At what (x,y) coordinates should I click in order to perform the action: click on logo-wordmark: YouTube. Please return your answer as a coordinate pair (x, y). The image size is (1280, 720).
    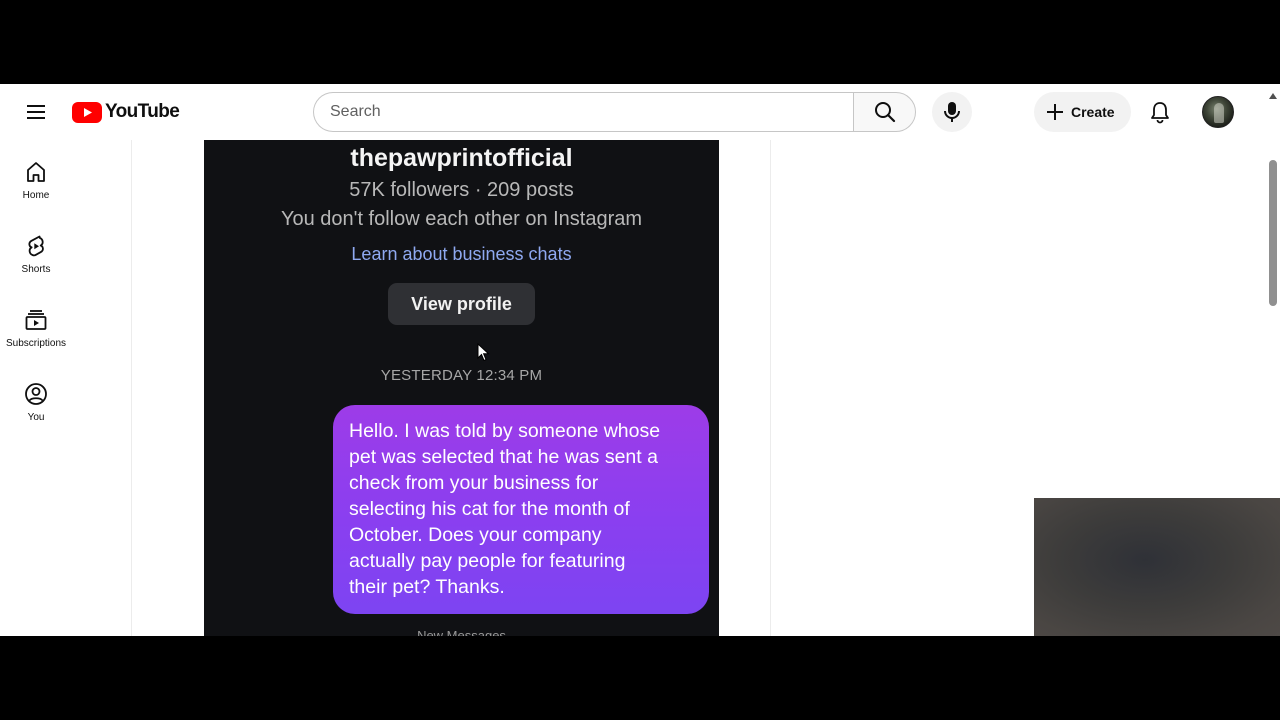
    Looking at the image, I should click on (142, 111).